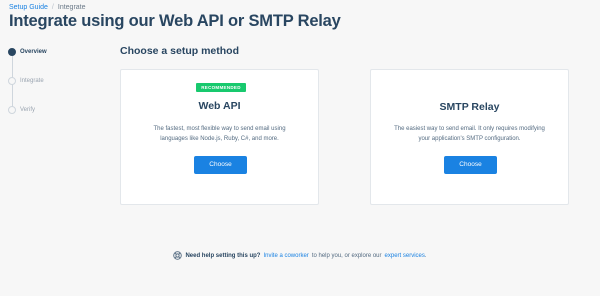 The height and width of the screenshot is (296, 600). What do you see at coordinates (221, 87) in the screenshot?
I see `recommended-badge: RECOMMENDED` at bounding box center [221, 87].